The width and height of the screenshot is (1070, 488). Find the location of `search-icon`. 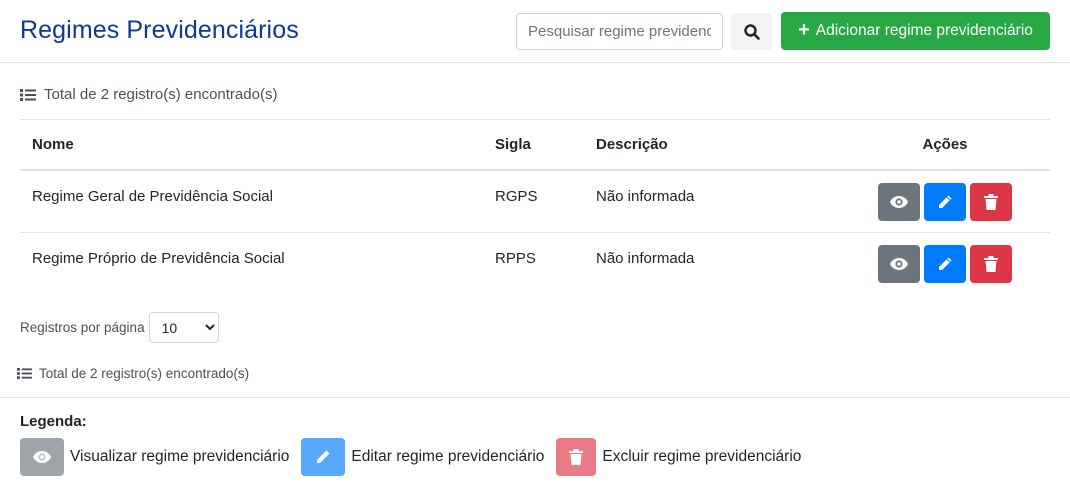

search-icon is located at coordinates (751, 31).